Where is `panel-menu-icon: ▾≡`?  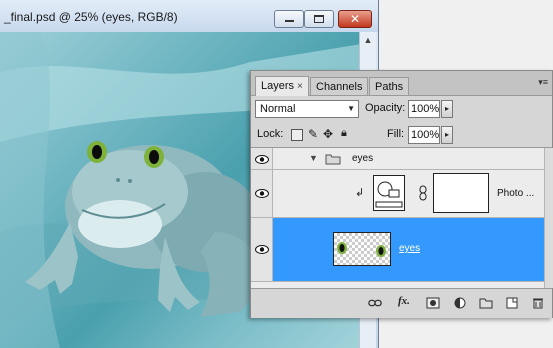 panel-menu-icon: ▾≡ is located at coordinates (543, 82).